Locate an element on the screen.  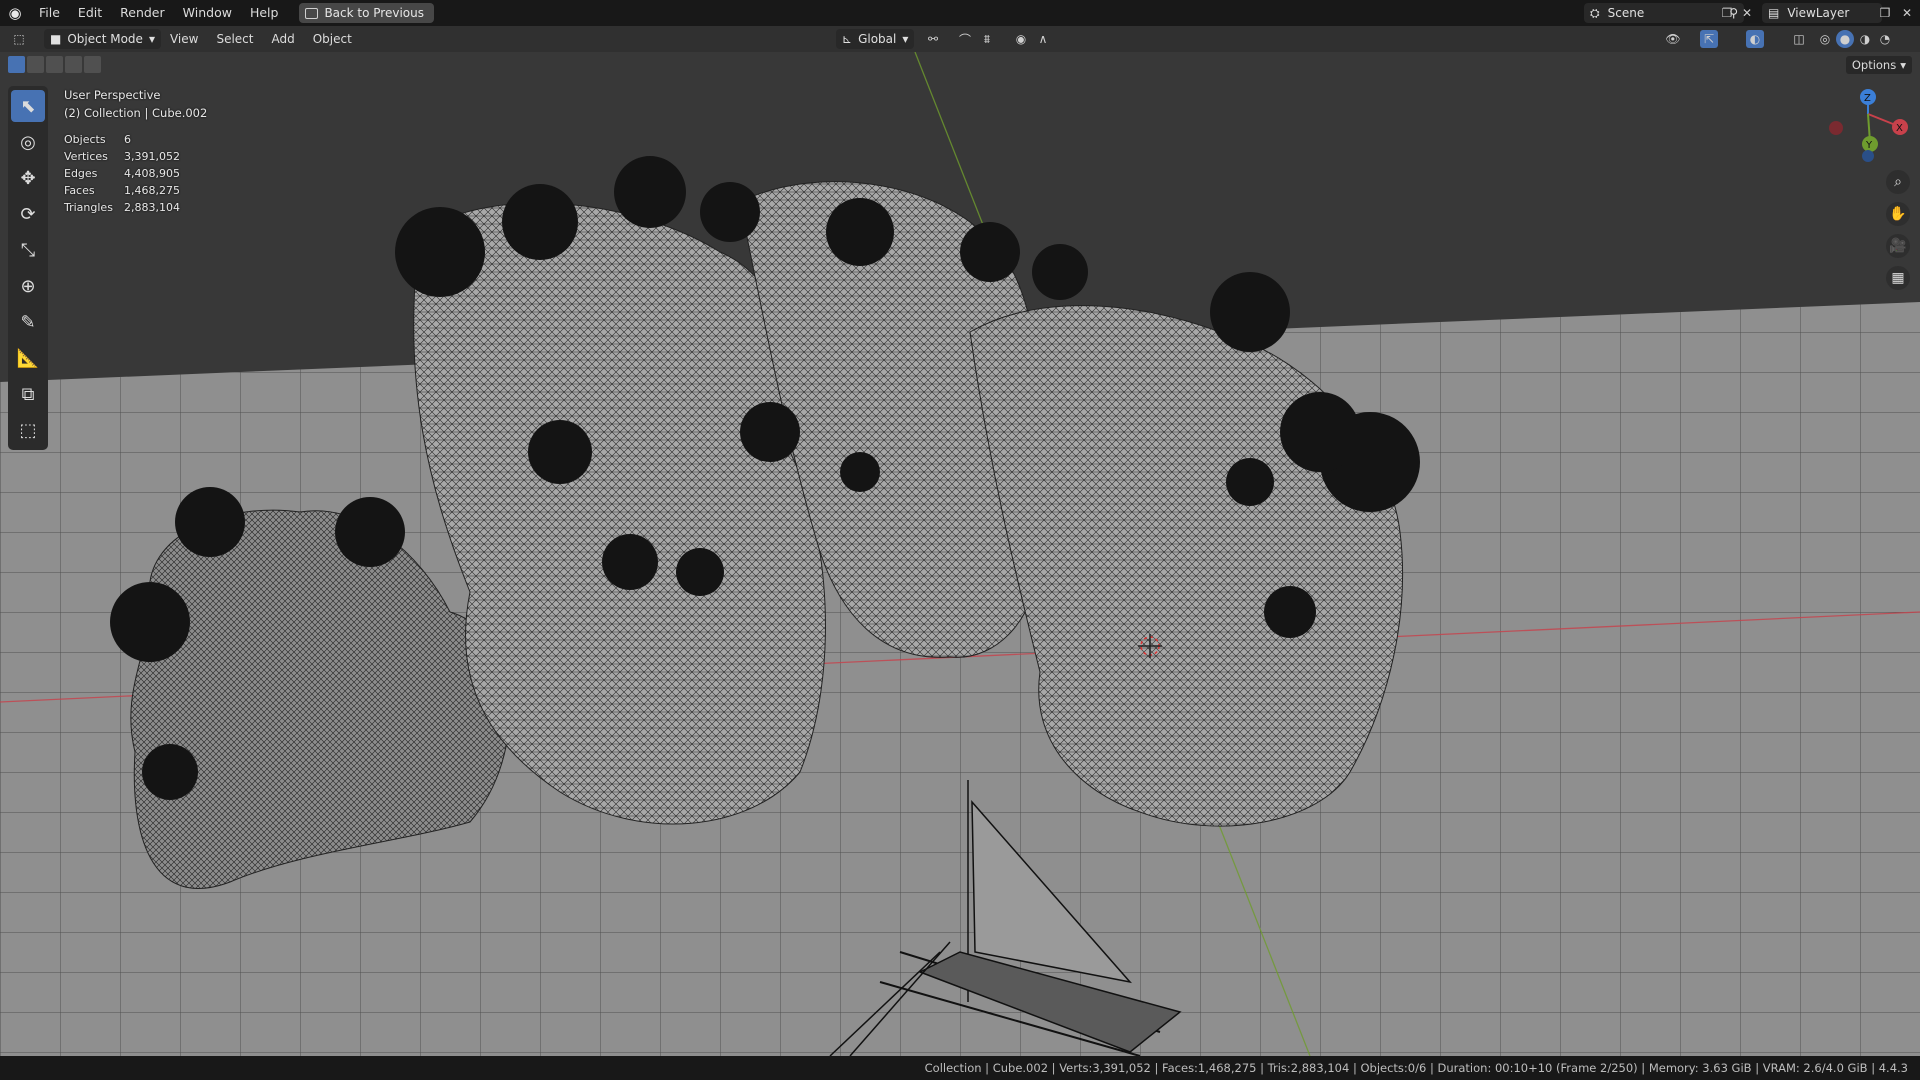
annotate-tool-icon: ✎ is located at coordinates (28, 322).